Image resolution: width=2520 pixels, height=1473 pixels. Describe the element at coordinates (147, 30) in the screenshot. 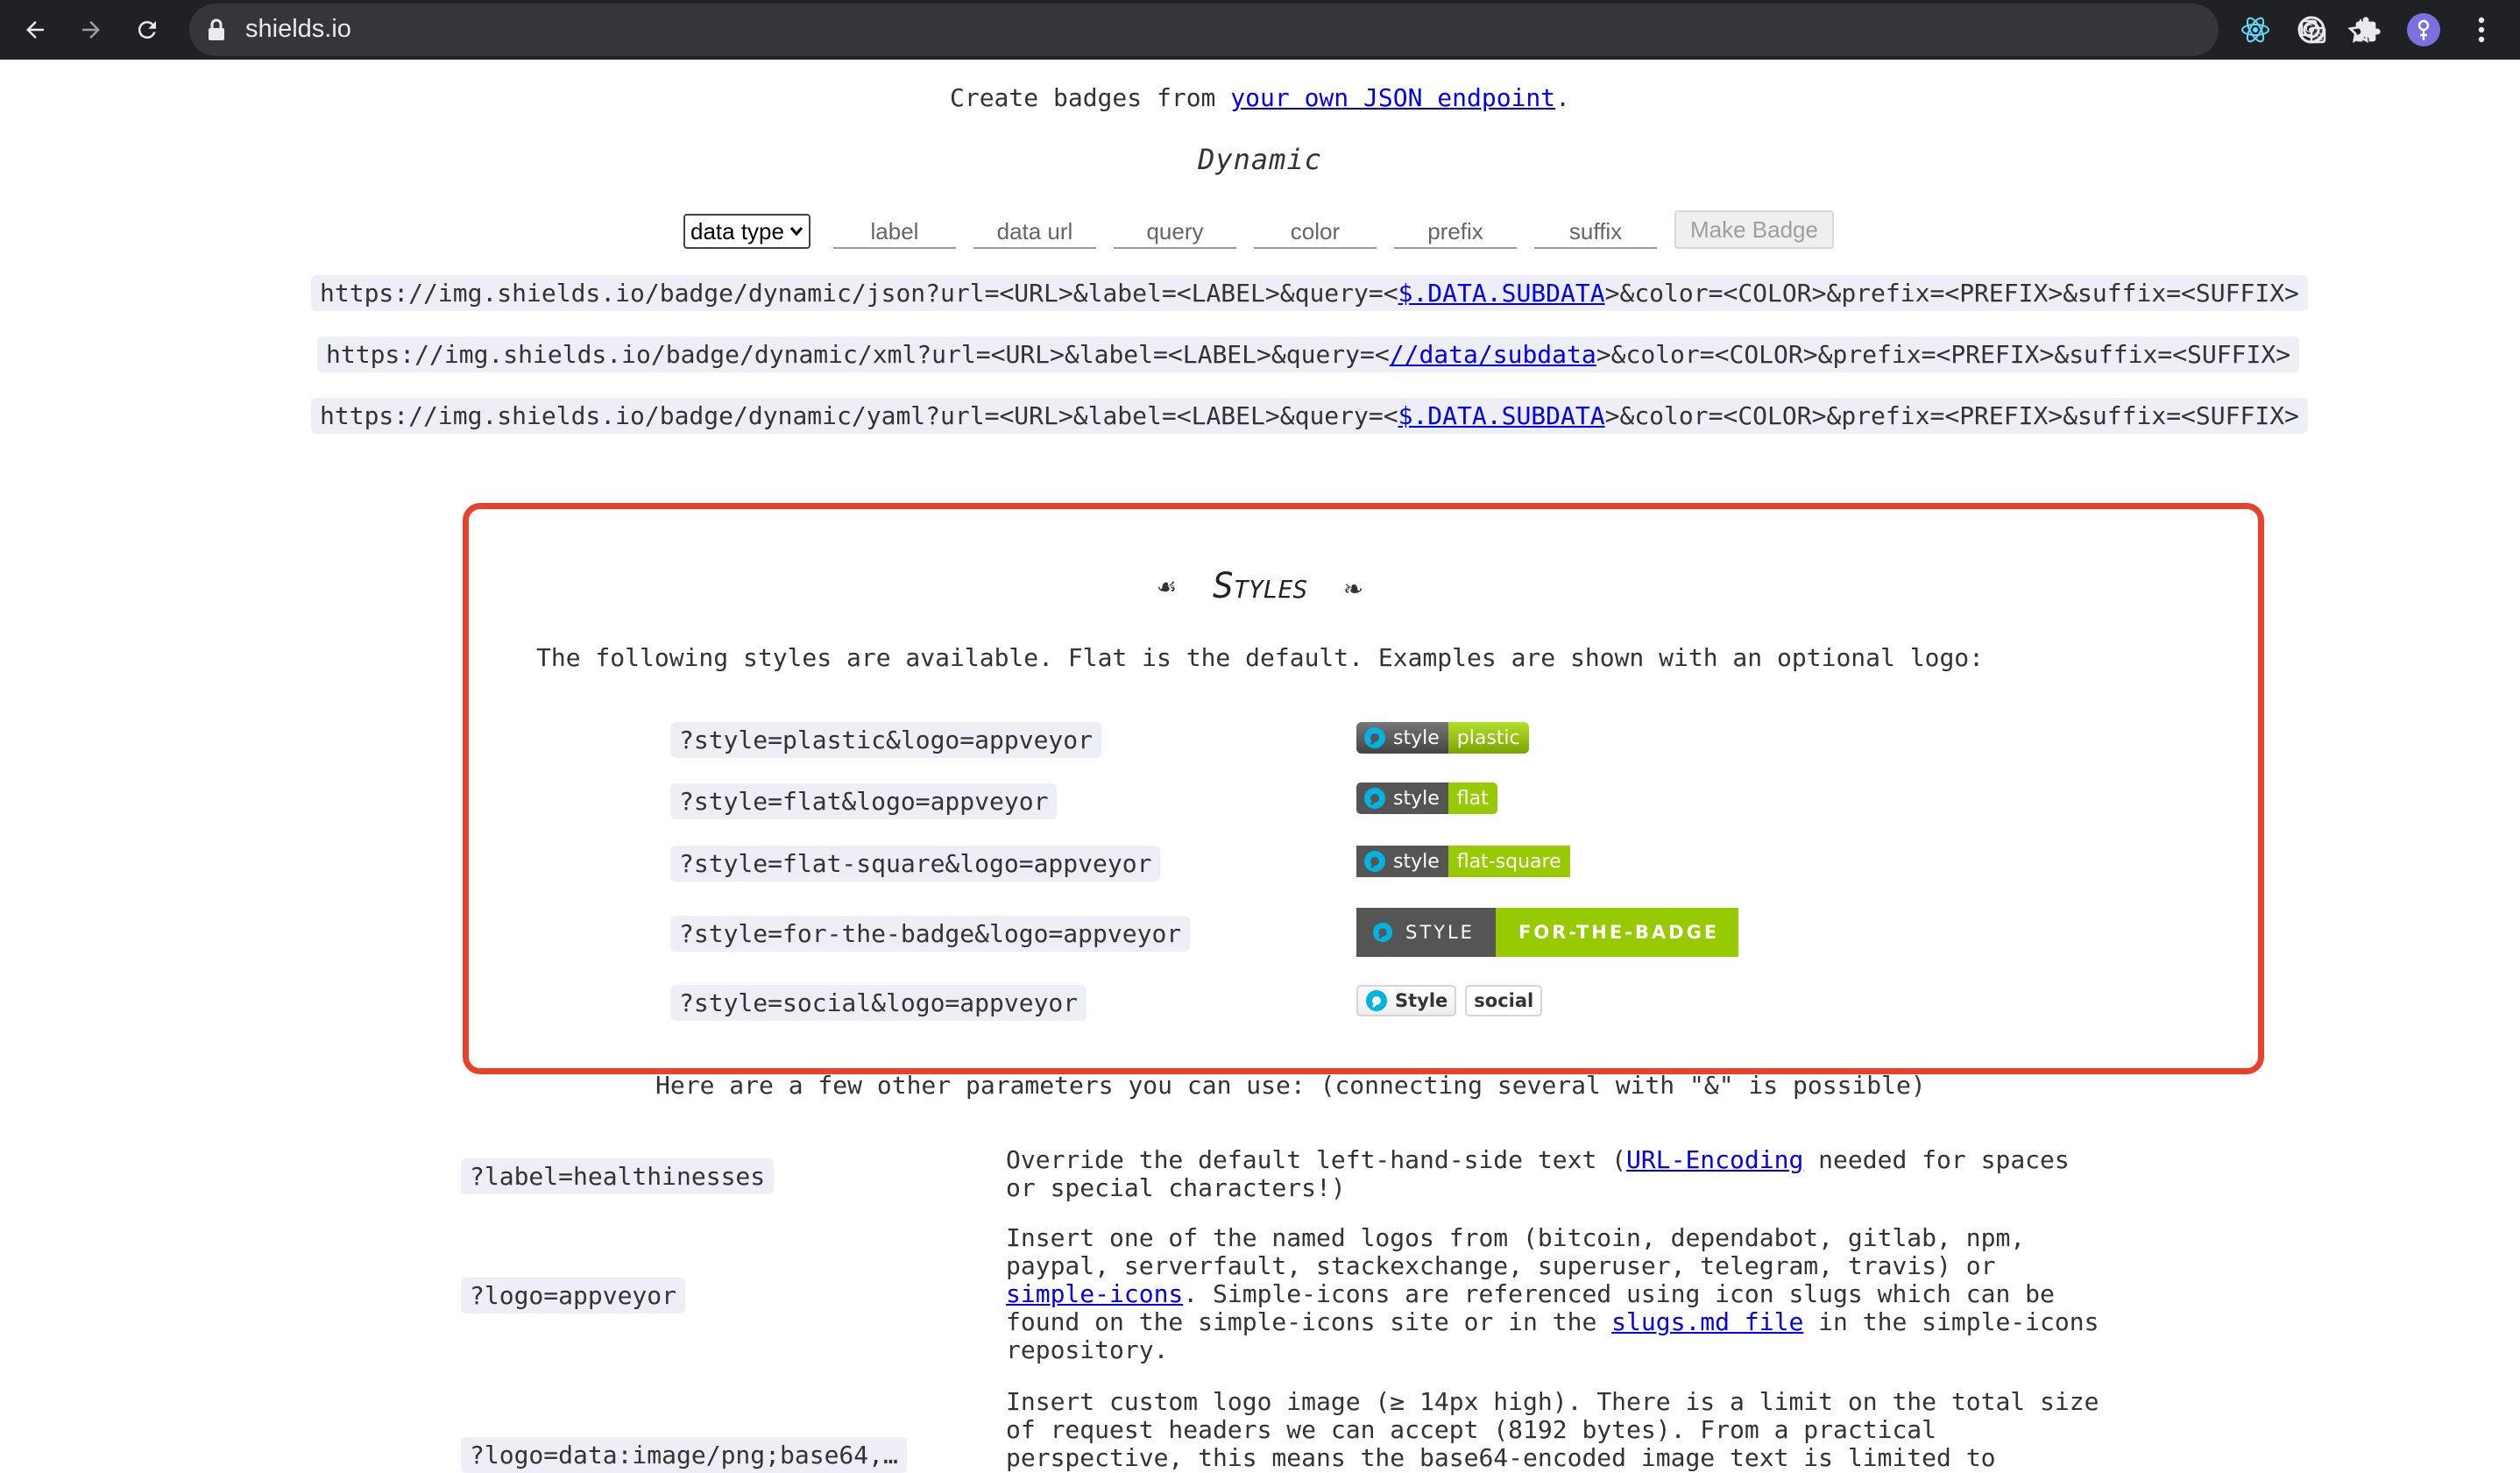

I see `reload-icon` at that location.